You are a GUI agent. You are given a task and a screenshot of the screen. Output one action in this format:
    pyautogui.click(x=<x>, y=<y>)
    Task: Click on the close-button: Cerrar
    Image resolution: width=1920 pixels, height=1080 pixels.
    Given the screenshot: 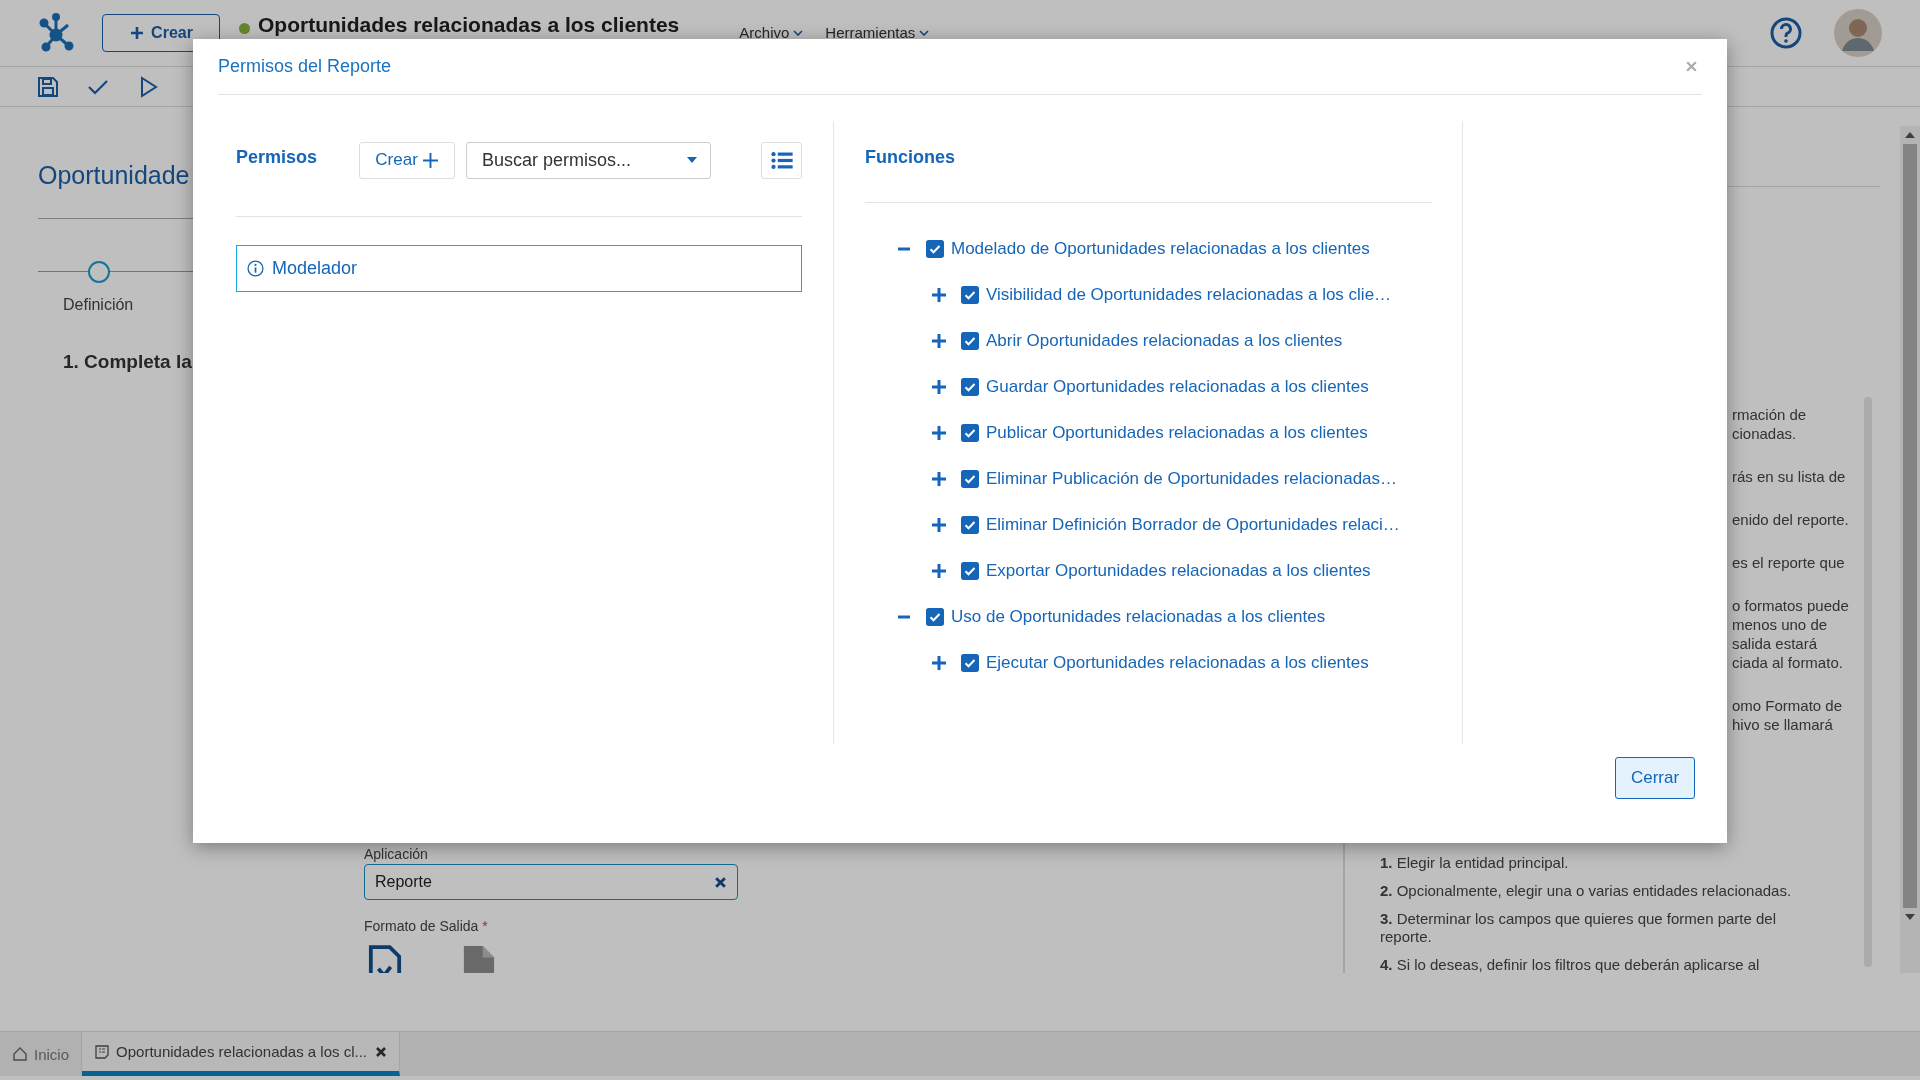 What is the action you would take?
    pyautogui.click(x=1655, y=778)
    